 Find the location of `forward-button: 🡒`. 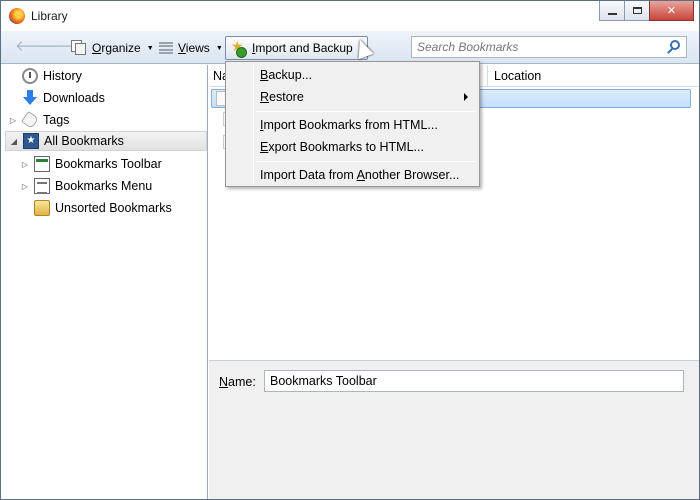

forward-button: 🡒 is located at coordinates (59, 47).